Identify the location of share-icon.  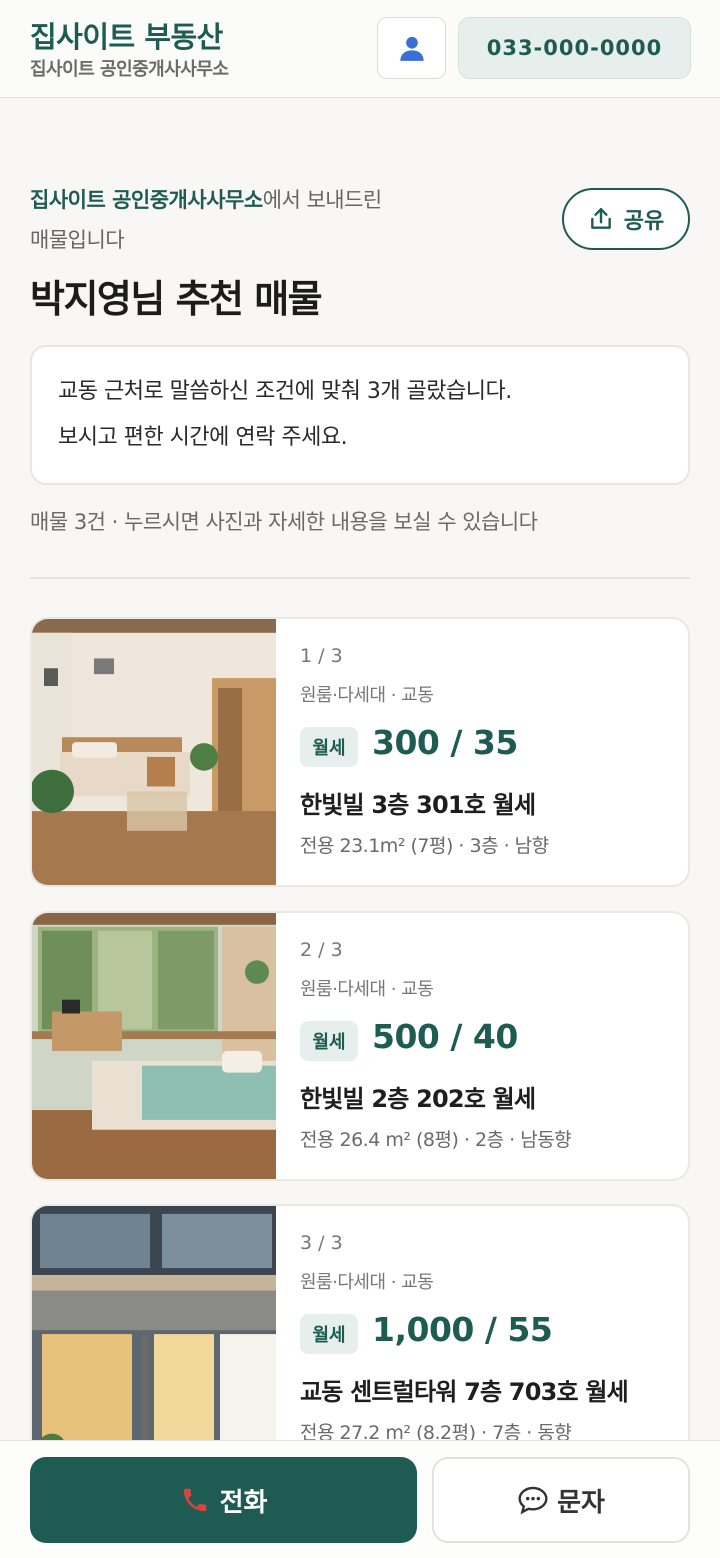
(600, 218).